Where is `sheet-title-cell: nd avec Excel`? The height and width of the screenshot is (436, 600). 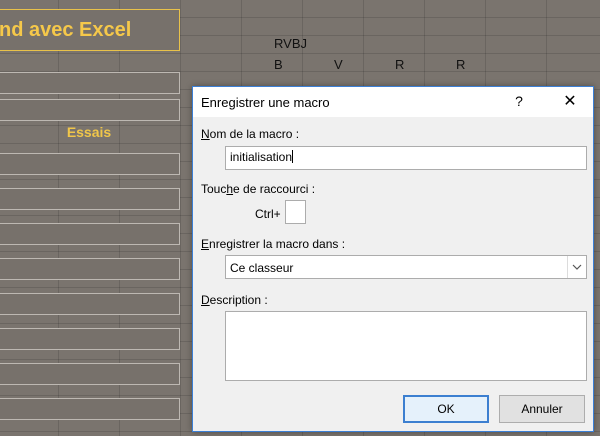 sheet-title-cell: nd avec Excel is located at coordinates (90, 30).